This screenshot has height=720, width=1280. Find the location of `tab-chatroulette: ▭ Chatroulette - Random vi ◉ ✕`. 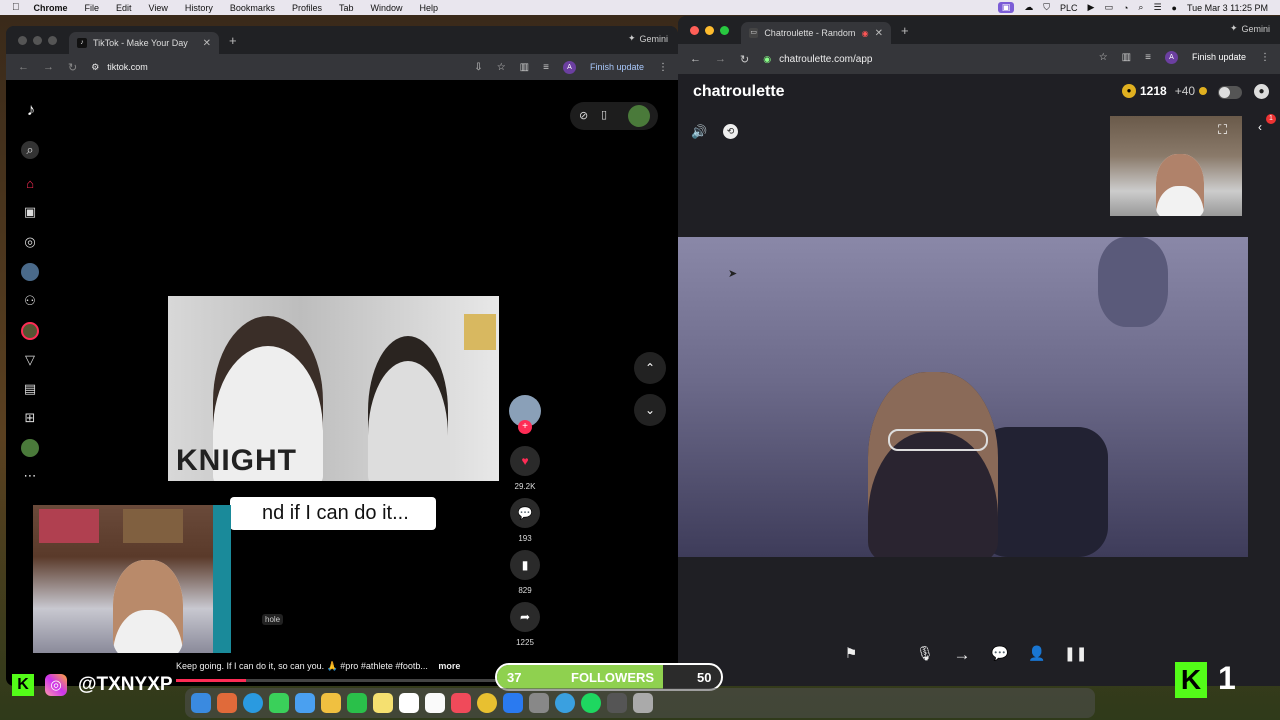

tab-chatroulette: ▭ Chatroulette - Random vi ◉ ✕ is located at coordinates (816, 33).